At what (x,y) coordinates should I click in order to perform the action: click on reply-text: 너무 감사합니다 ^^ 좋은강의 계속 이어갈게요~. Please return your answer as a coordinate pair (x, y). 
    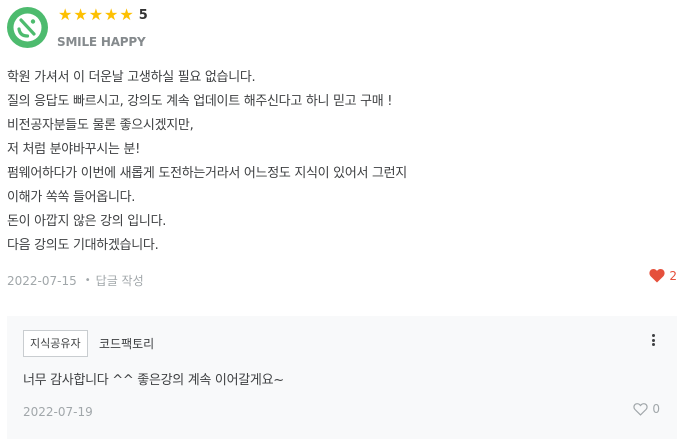
    Looking at the image, I should click on (153, 380).